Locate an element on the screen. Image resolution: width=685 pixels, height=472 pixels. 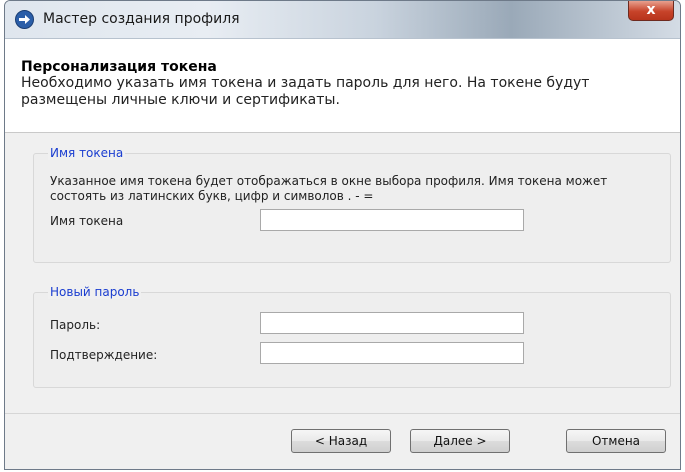
password-label: Пароль: is located at coordinates (75, 325).